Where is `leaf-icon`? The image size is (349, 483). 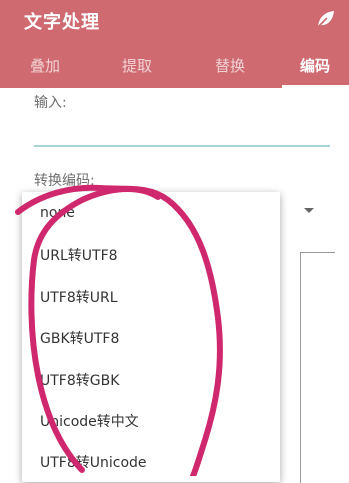
leaf-icon is located at coordinates (325, 19).